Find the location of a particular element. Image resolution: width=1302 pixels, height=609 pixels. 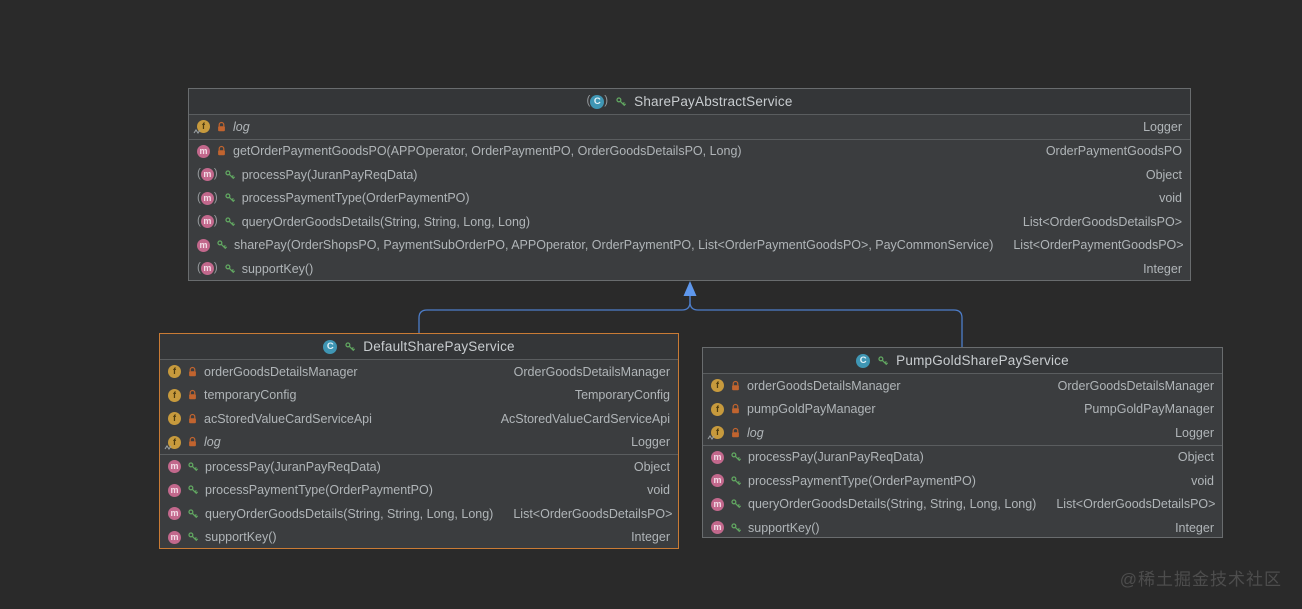

member-row: f temporaryConfig TemporaryConfig is located at coordinates (419, 396).